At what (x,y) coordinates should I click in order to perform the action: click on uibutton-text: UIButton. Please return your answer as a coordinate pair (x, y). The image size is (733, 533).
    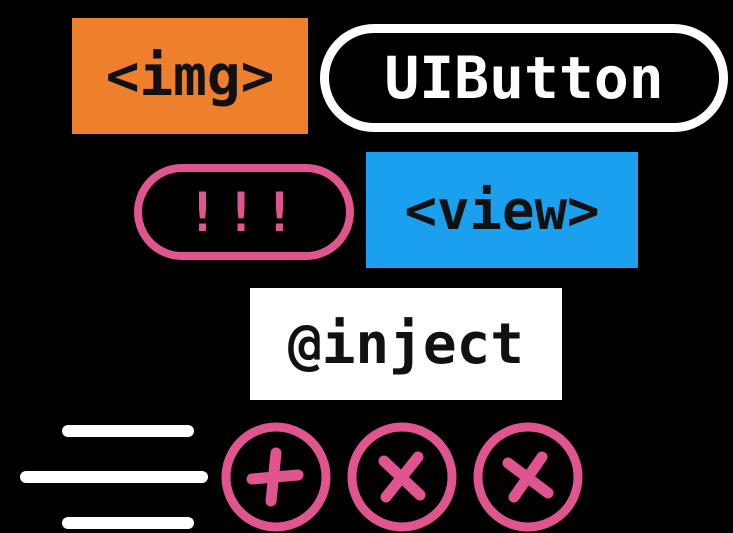
    Looking at the image, I should click on (524, 78).